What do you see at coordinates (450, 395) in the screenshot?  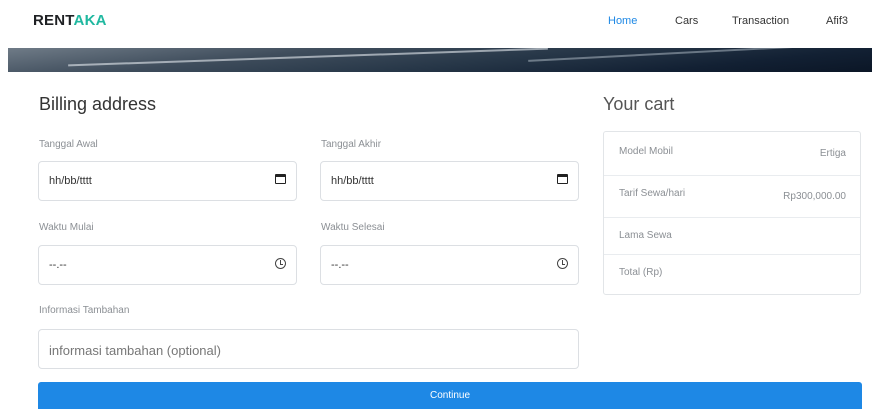 I see `continue-button: Continue` at bounding box center [450, 395].